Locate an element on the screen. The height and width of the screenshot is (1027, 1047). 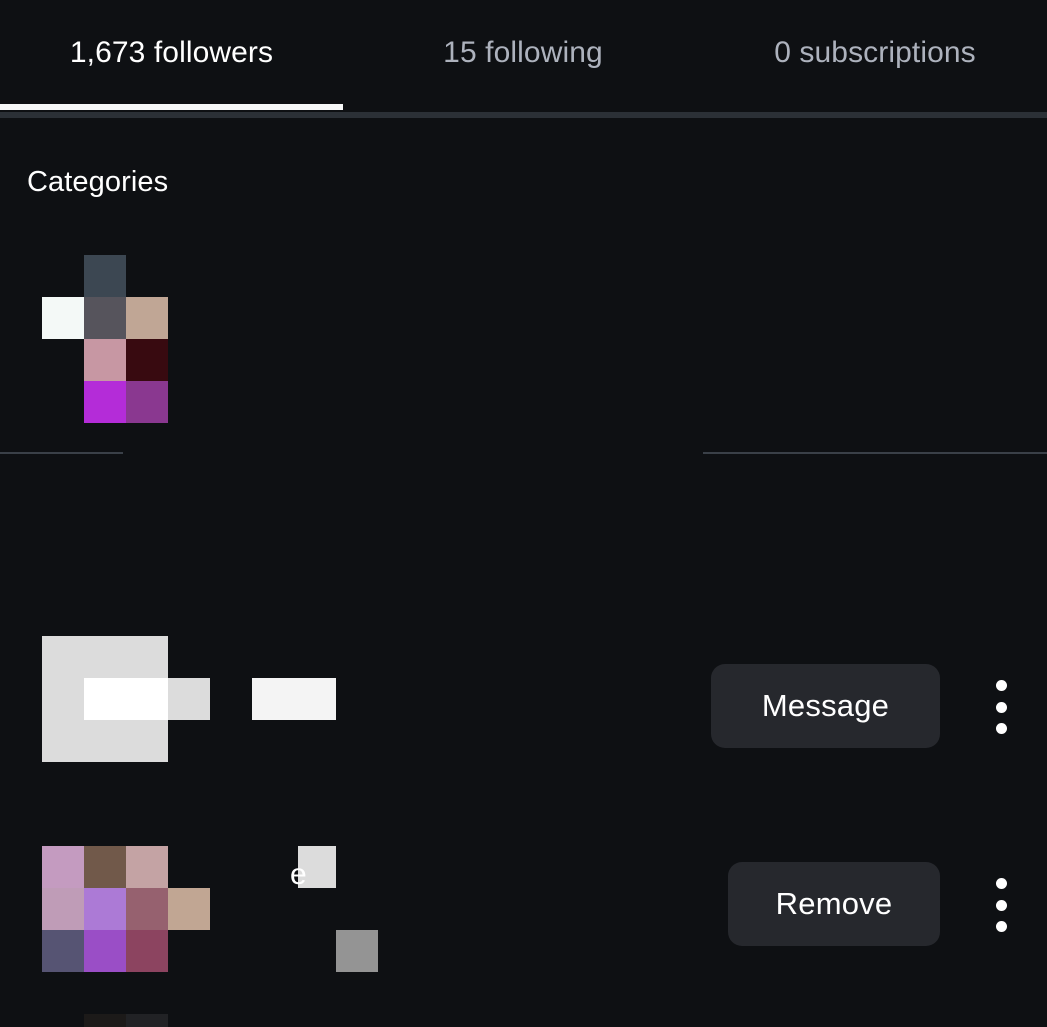
active-tab-indicator is located at coordinates (171, 107).